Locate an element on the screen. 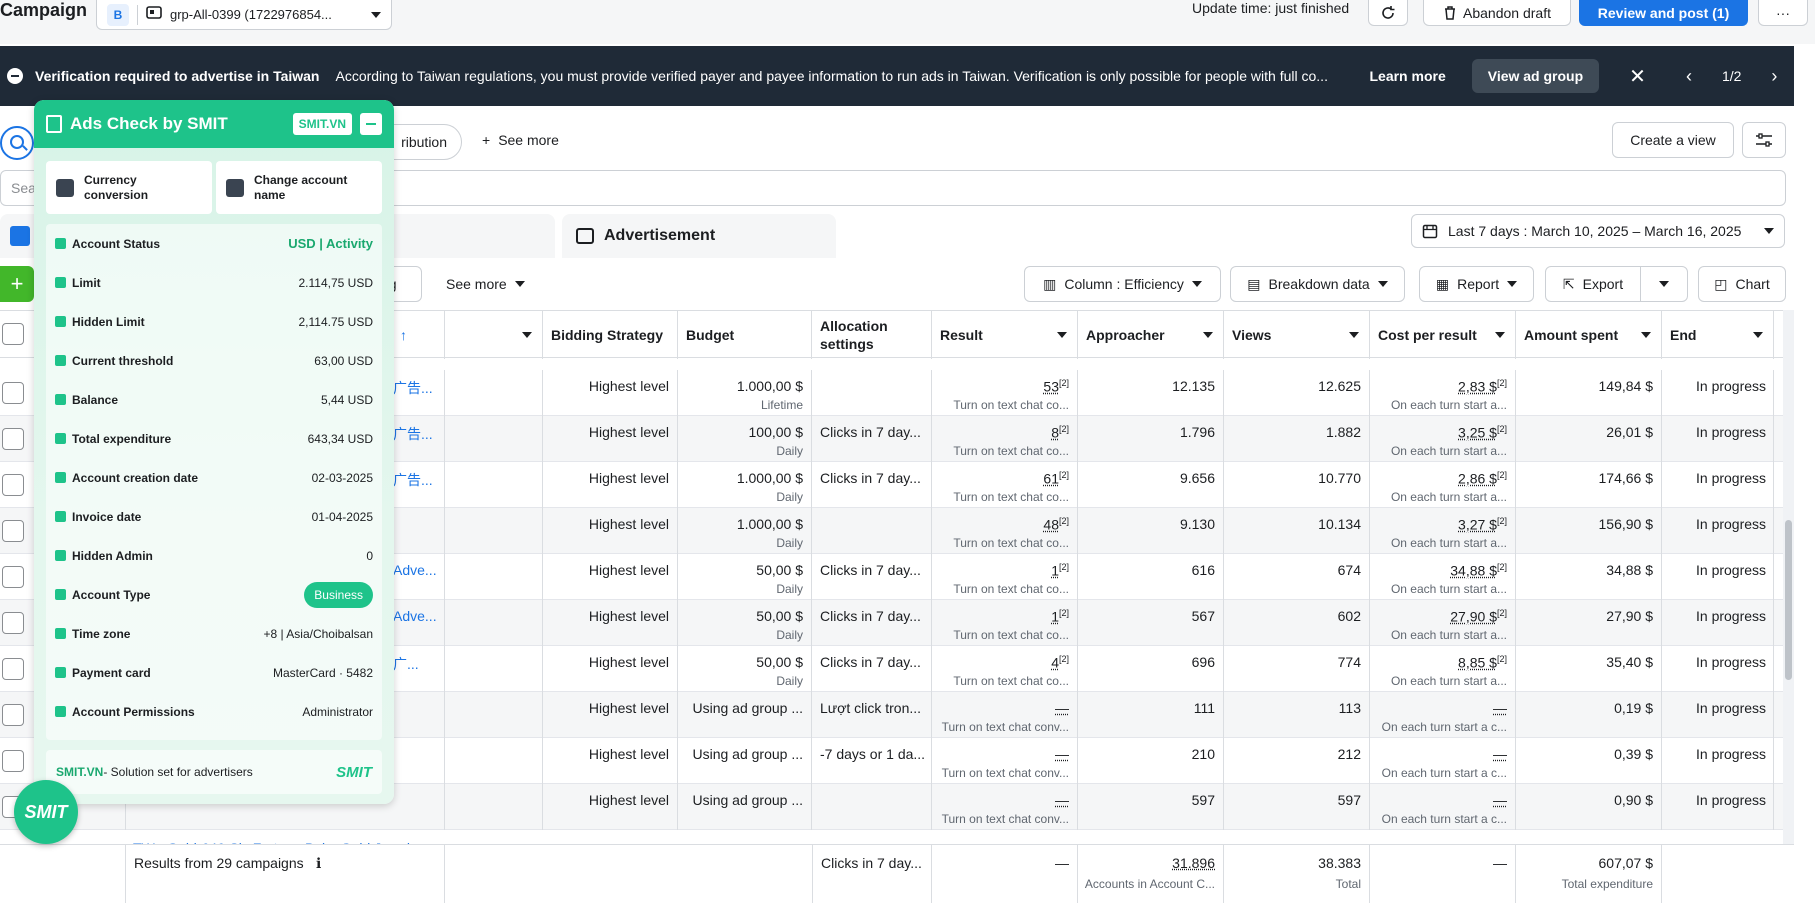 Image resolution: width=1815 pixels, height=903 pixels. row-cost: 3,25 $ is located at coordinates (1477, 433).